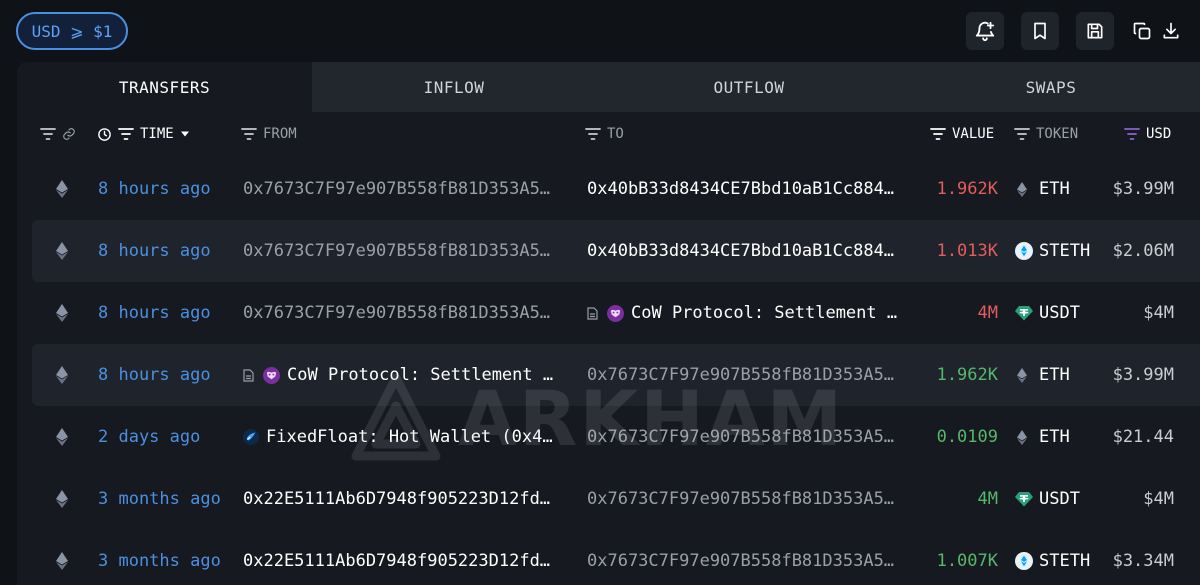 This screenshot has width=1200, height=585. Describe the element at coordinates (168, 437) in the screenshot. I see `time-cell: 2 days ago` at that location.